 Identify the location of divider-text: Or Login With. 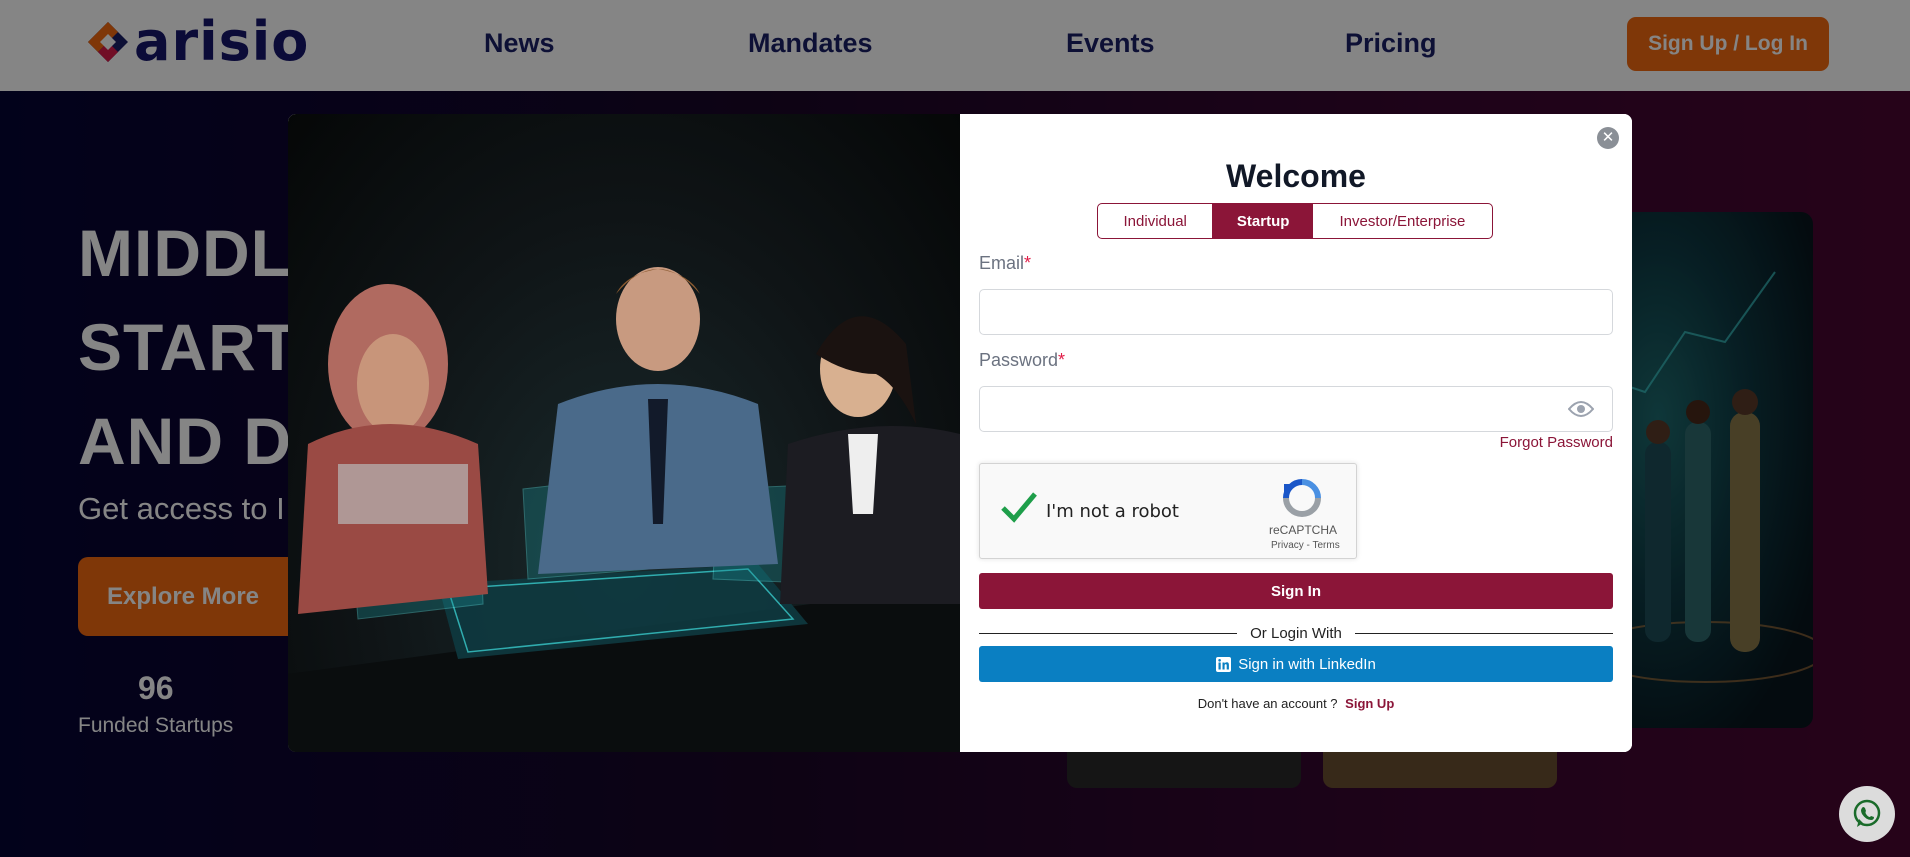
(1296, 633).